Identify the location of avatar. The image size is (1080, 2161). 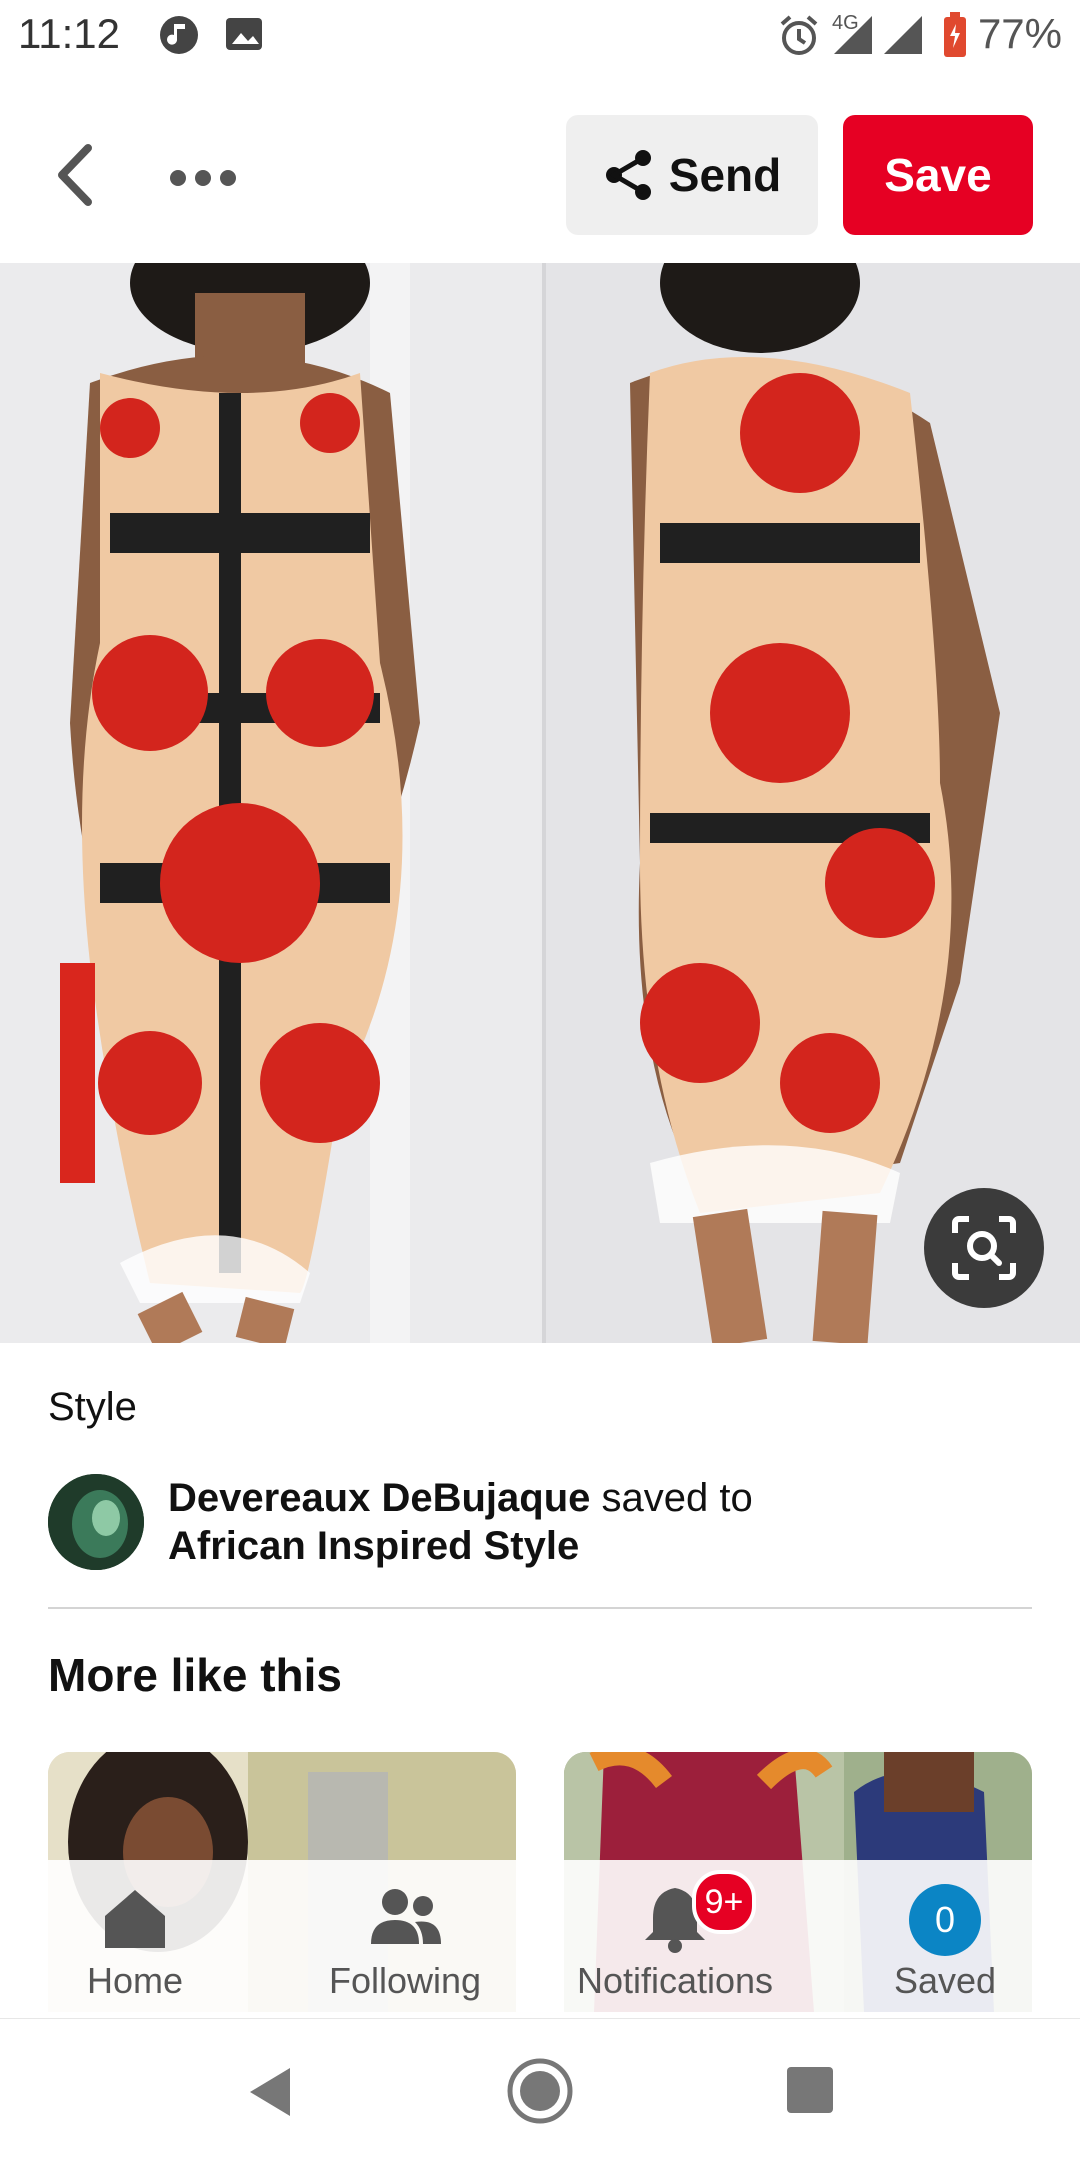
(96, 1522).